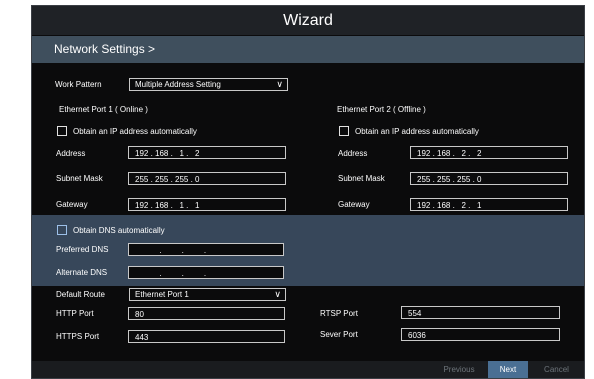 The width and height of the screenshot is (594, 379). I want to click on auto-dns-checkbox, so click(62, 230).